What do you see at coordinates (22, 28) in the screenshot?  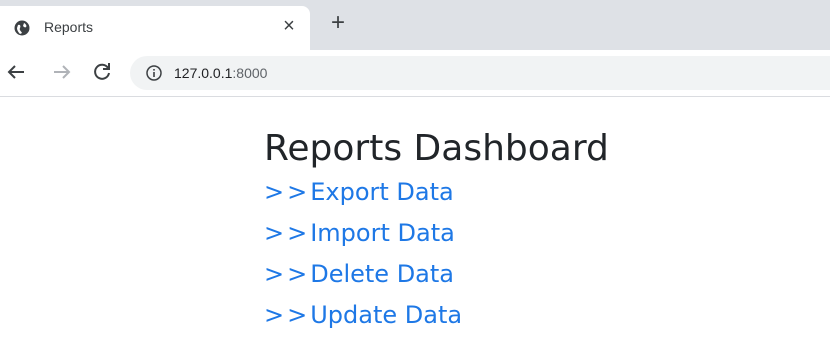 I see `globe-icon` at bounding box center [22, 28].